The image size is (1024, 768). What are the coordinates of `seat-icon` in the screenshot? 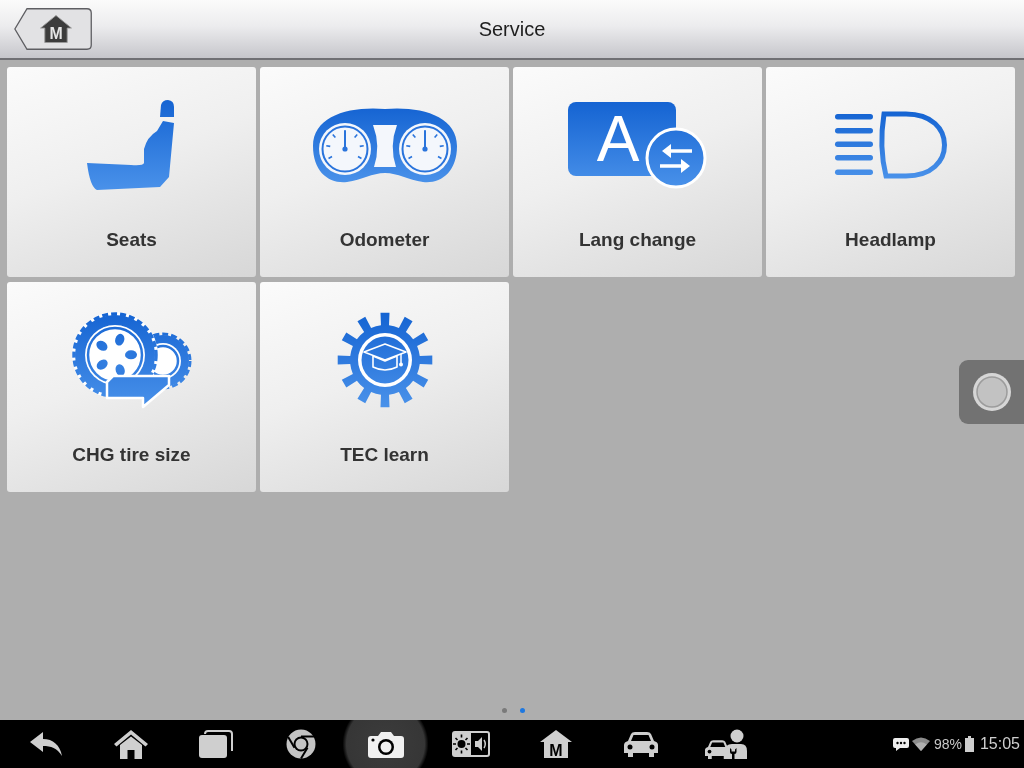 It's located at (131, 145).